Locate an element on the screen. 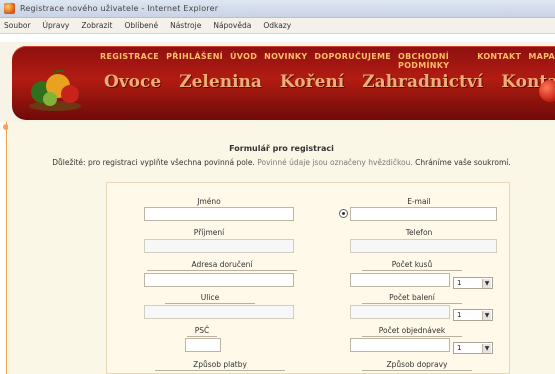 The height and width of the screenshot is (374, 555). form-note-end: Chráníme vaše soukromí. is located at coordinates (463, 162).